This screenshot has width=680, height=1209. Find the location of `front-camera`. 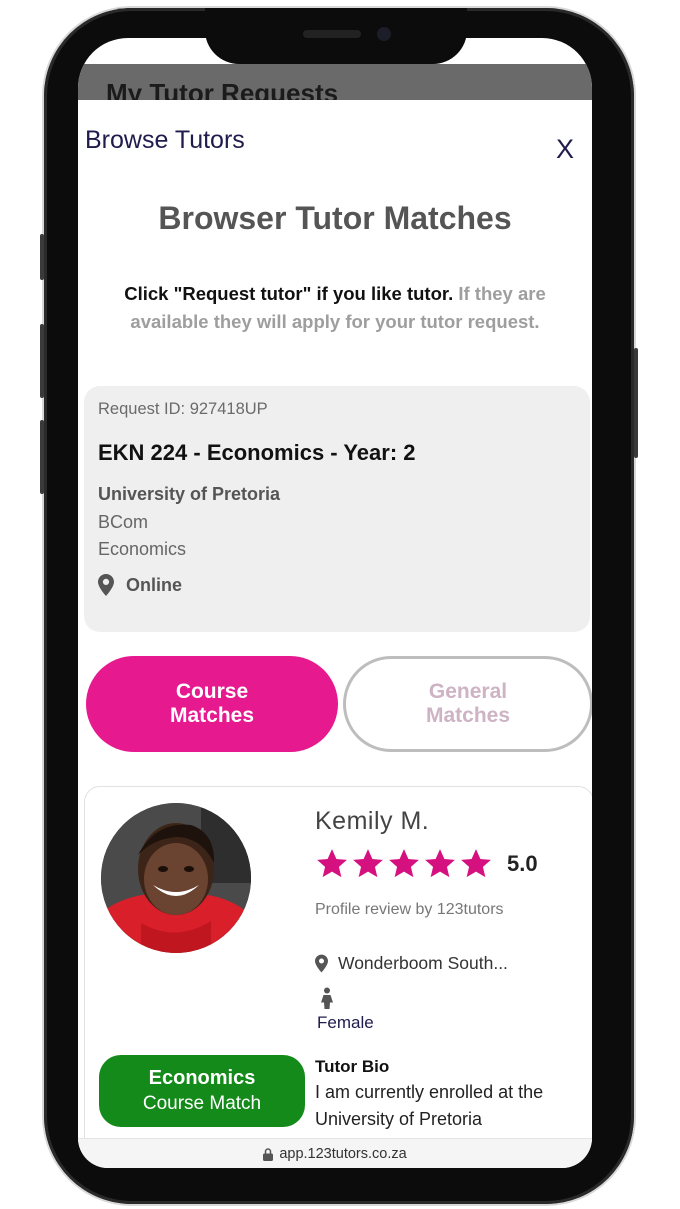

front-camera is located at coordinates (384, 34).